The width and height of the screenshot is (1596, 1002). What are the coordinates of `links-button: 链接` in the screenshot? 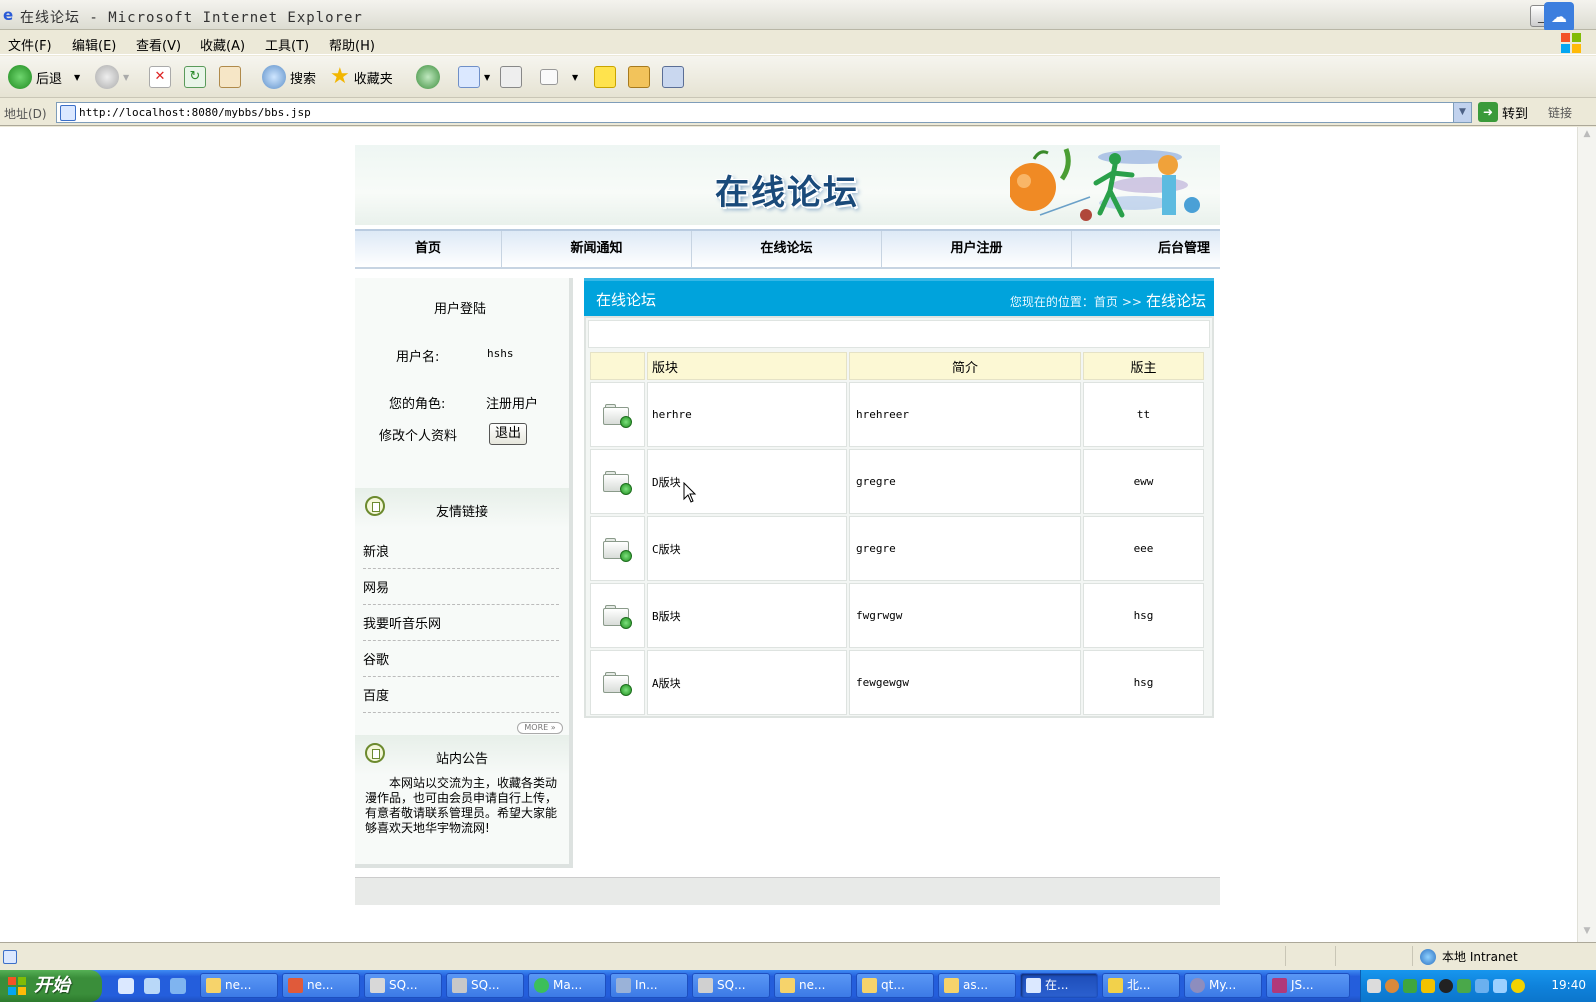 It's located at (1560, 112).